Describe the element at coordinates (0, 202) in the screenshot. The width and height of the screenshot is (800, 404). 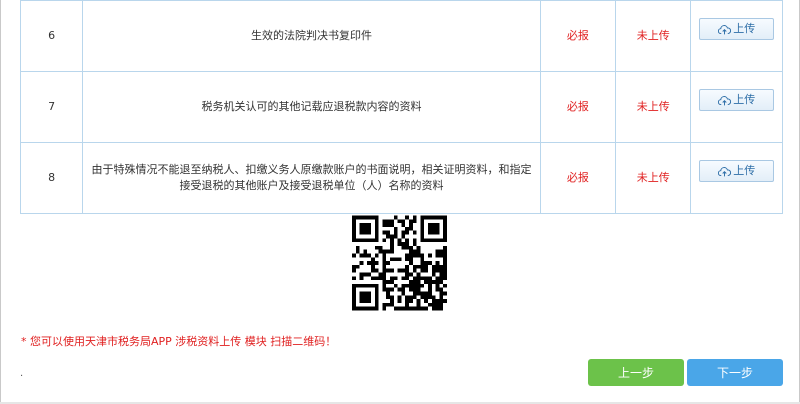
I see `frame-left-border` at that location.